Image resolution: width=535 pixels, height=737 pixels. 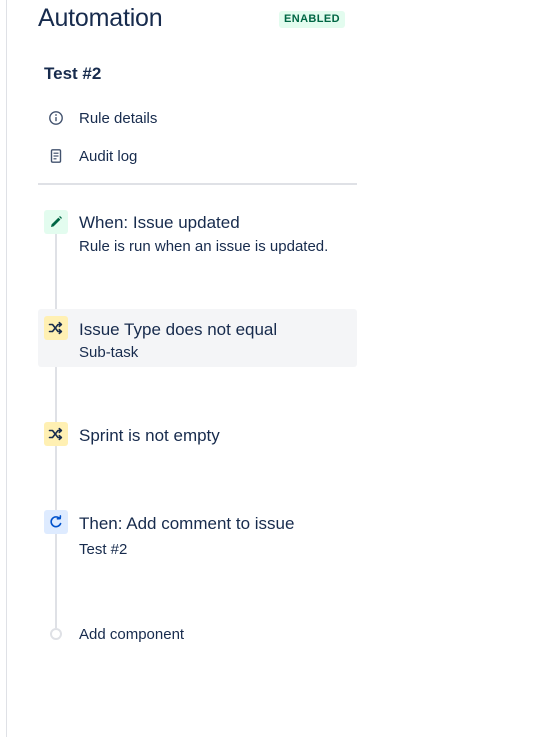 What do you see at coordinates (149, 435) in the screenshot?
I see `component-title: Sprint is not empty` at bounding box center [149, 435].